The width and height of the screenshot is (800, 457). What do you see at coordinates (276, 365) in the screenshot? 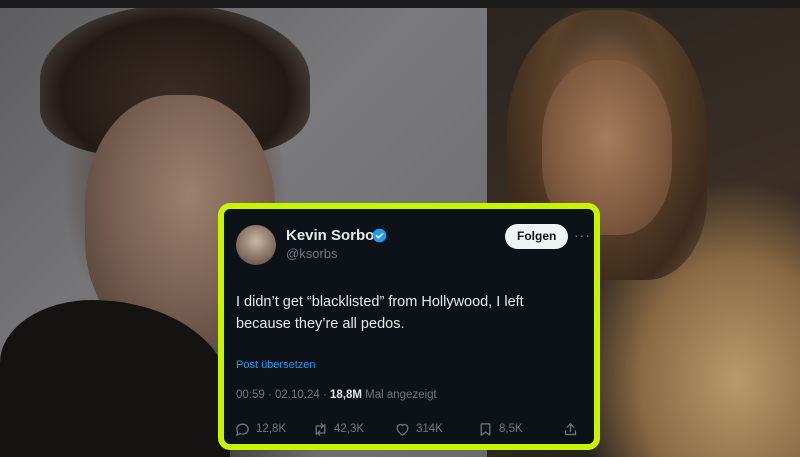
I see `translate-link: Post übersetzen` at bounding box center [276, 365].